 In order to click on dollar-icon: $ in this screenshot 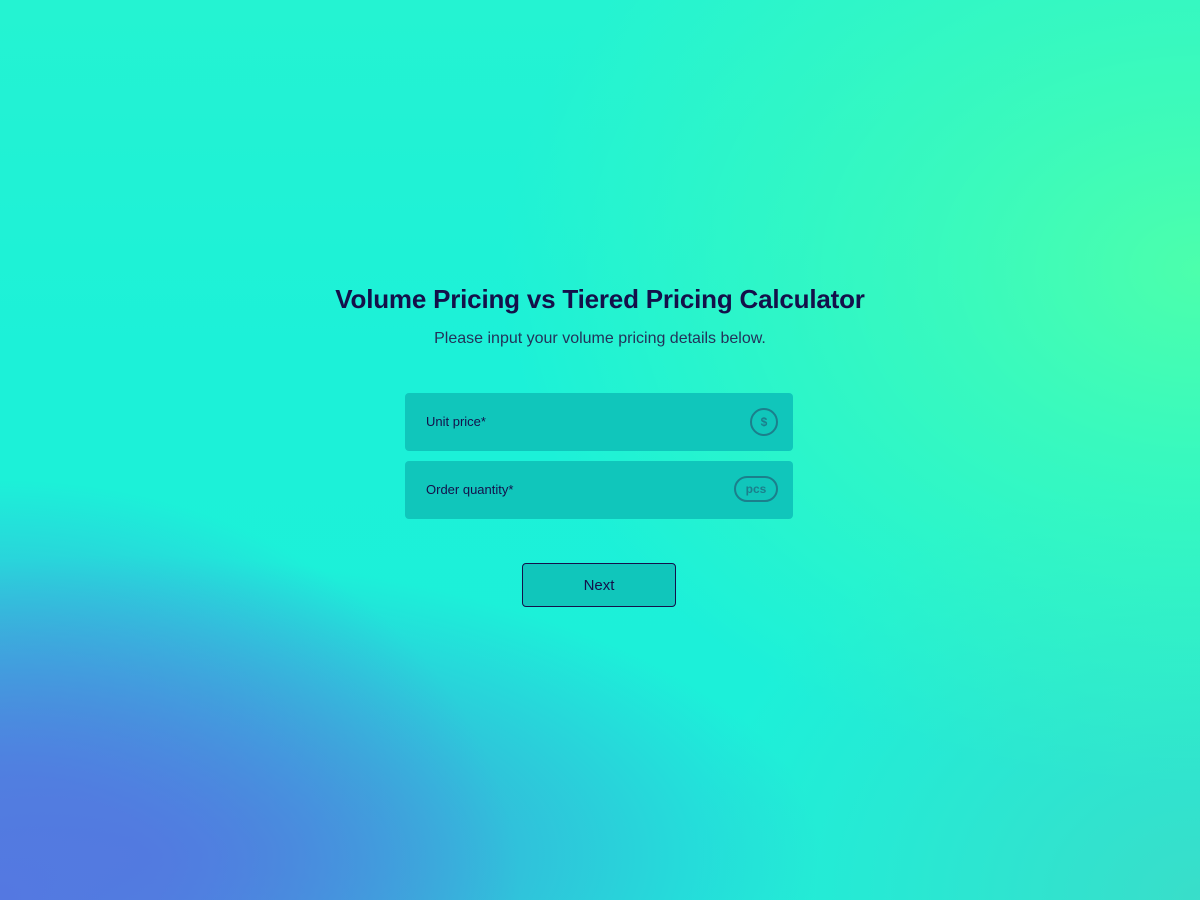, I will do `click(764, 422)`.